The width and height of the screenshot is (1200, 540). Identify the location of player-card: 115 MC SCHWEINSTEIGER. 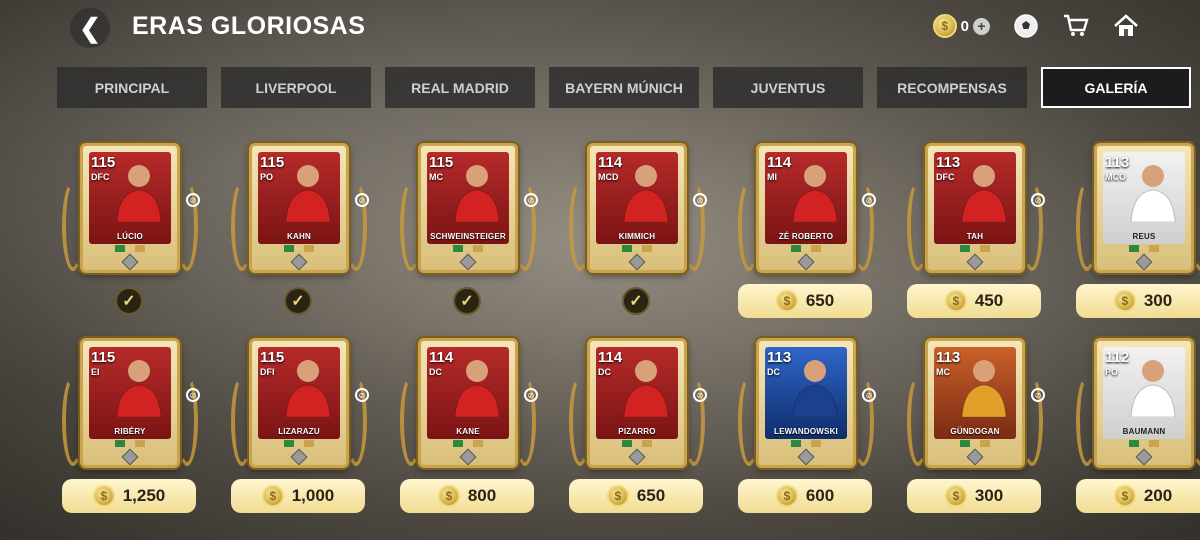
(468, 208).